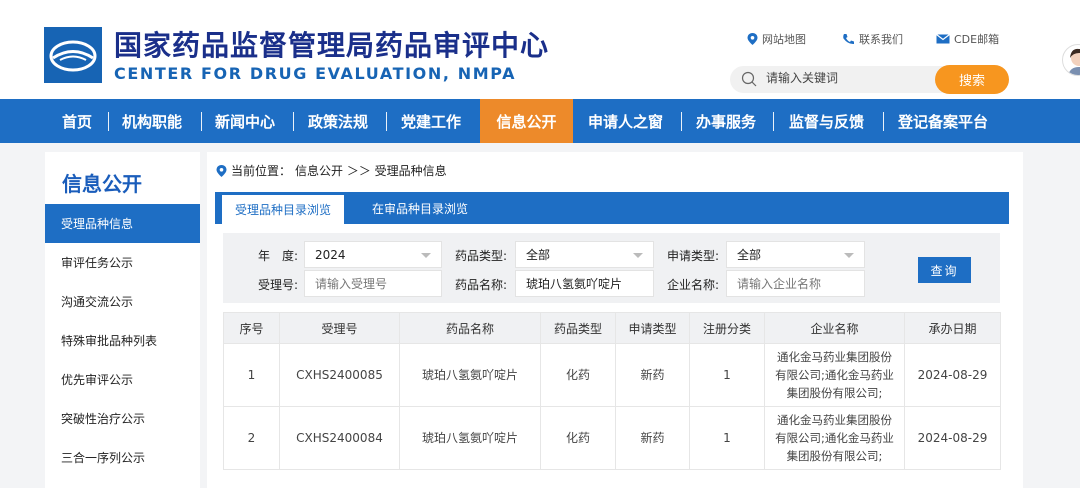  I want to click on nmpa-logo-icon, so click(73, 55).